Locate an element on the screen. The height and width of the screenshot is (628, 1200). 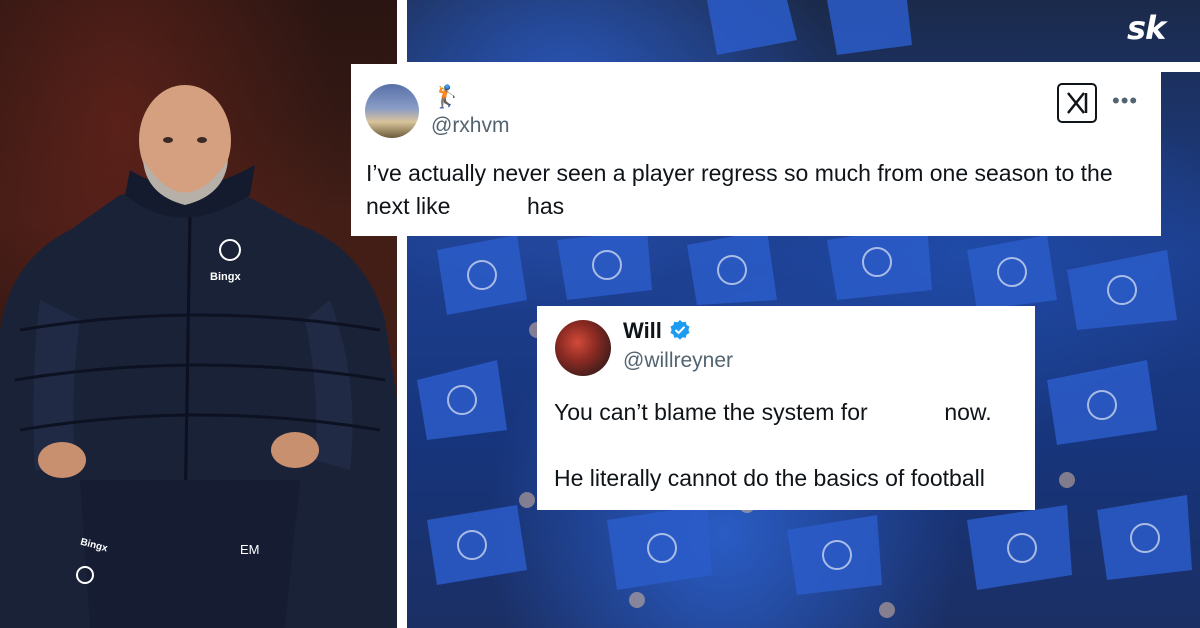
jacket-sponsor-text: Bingx is located at coordinates (225, 277).